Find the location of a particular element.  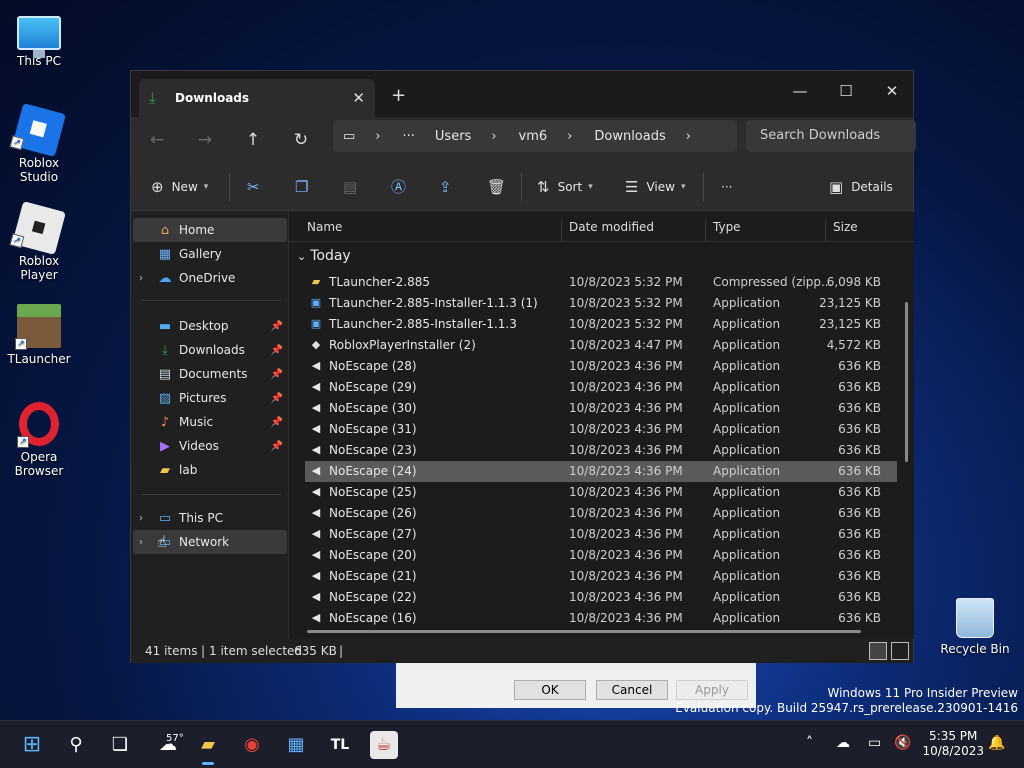

desktop-icon-recycle-bin: Recycle Bin is located at coordinates (975, 627).